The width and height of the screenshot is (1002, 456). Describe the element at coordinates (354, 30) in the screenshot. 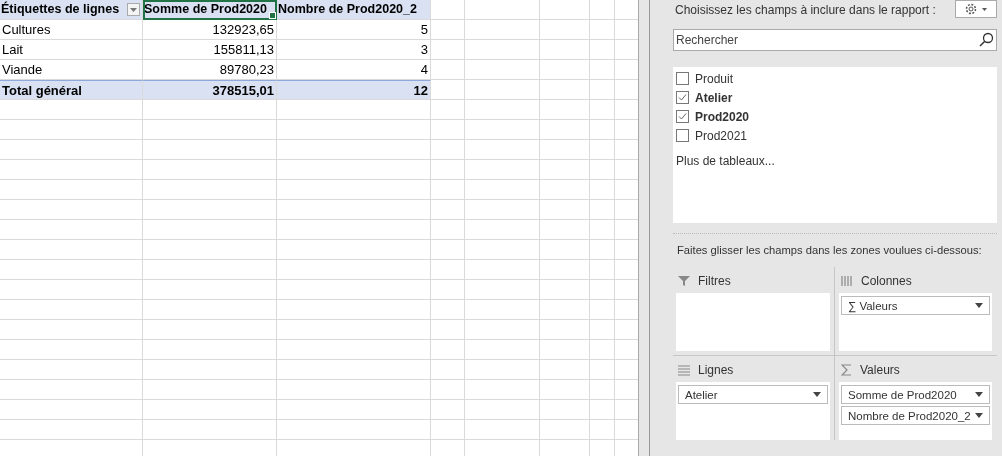

I see `table-cell: 5` at that location.